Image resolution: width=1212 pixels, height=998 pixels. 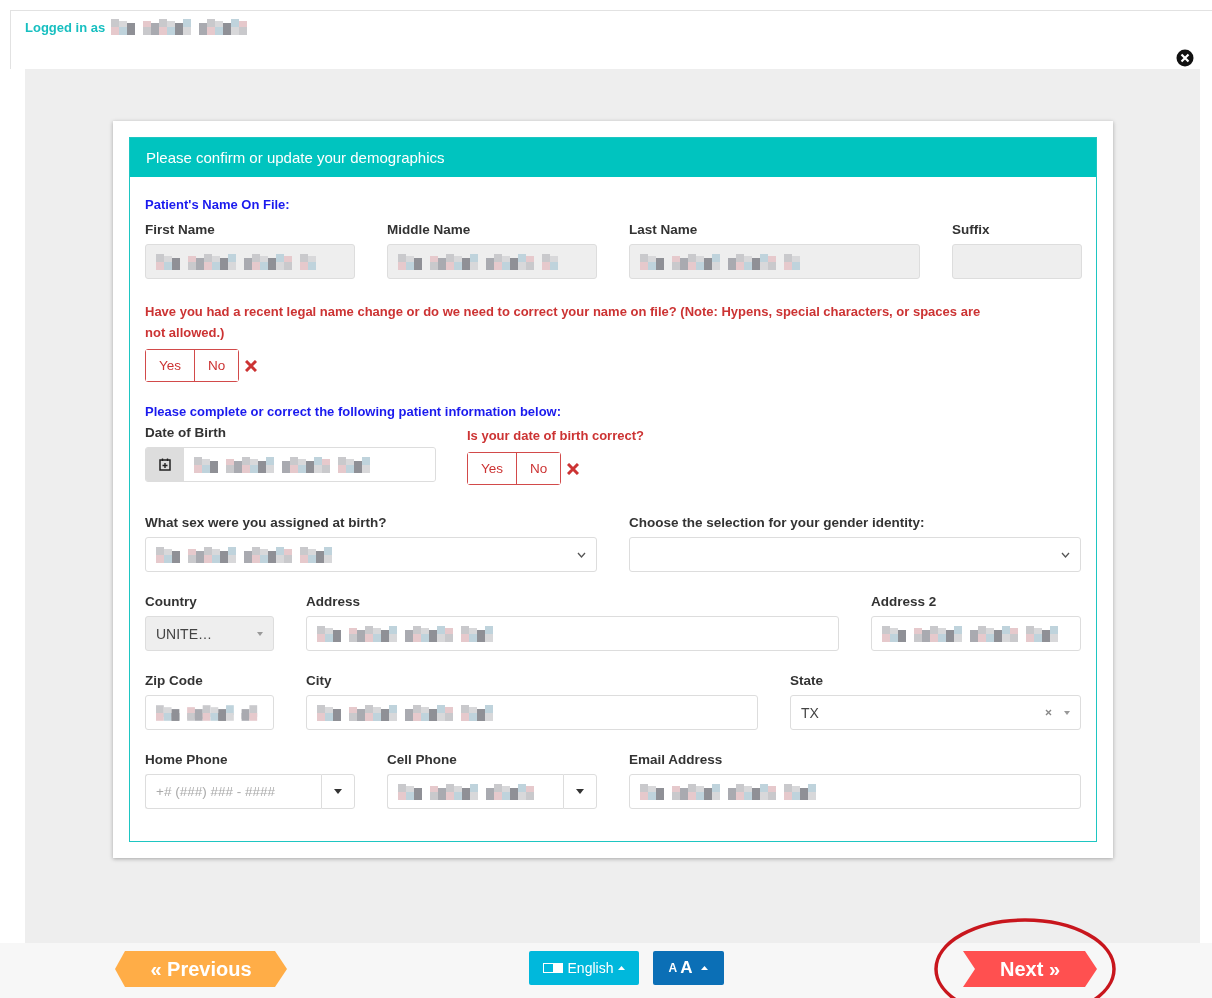 I want to click on date-field, so click(x=290, y=464).